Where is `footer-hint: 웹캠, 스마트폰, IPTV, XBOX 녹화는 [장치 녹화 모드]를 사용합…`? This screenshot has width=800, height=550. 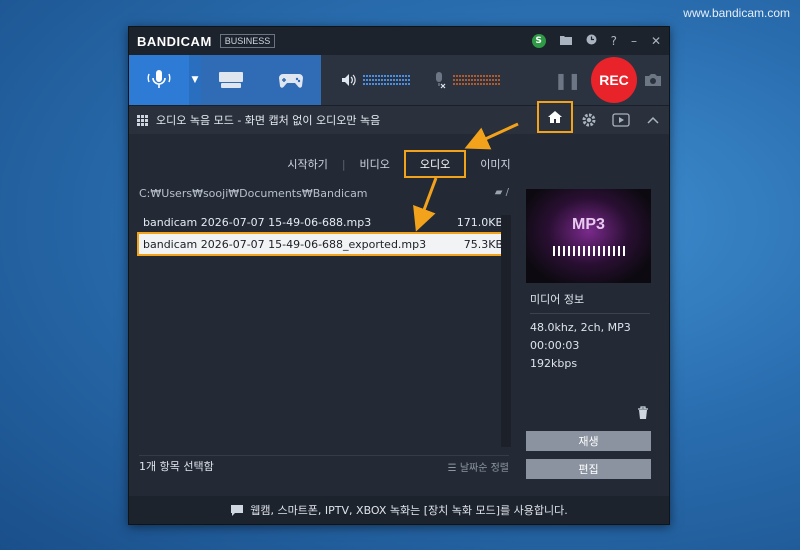
footer-hint: 웹캠, 스마트폰, IPTV, XBOX 녹화는 [장치 녹화 모드]를 사용합… is located at coordinates (399, 510).